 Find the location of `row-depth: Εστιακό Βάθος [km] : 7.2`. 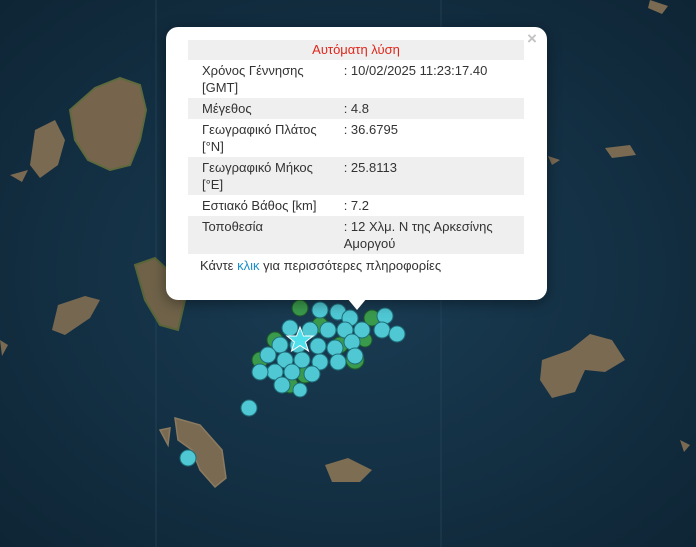

row-depth: Εστιακό Βάθος [km] : 7.2 is located at coordinates (356, 205).